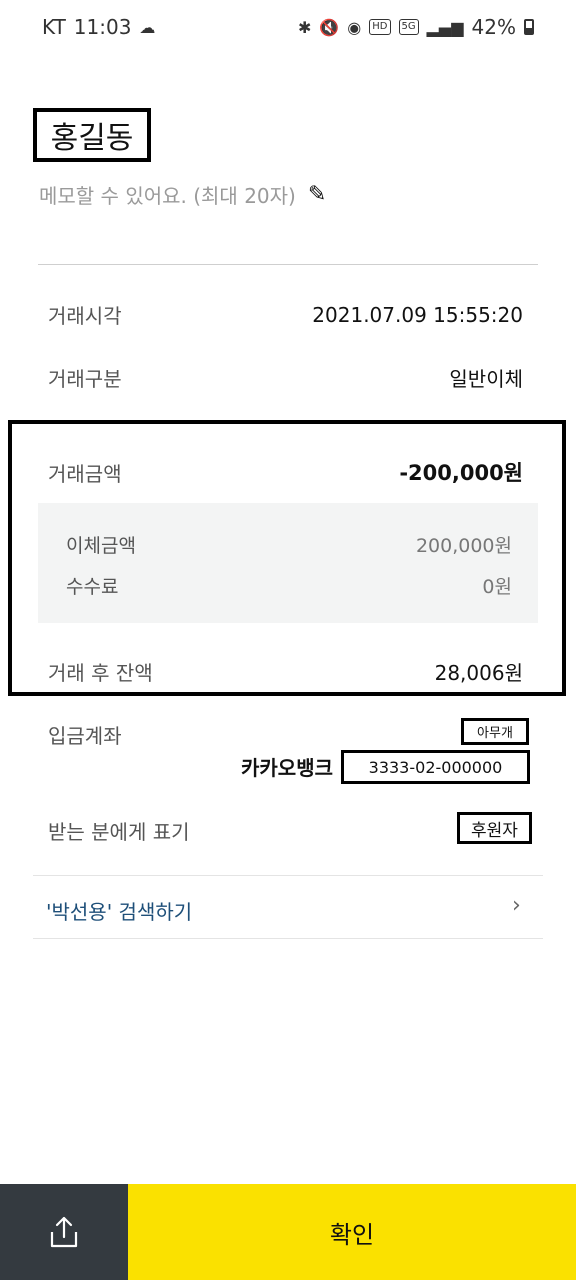  I want to click on display-name-tag: 후원자, so click(494, 828).